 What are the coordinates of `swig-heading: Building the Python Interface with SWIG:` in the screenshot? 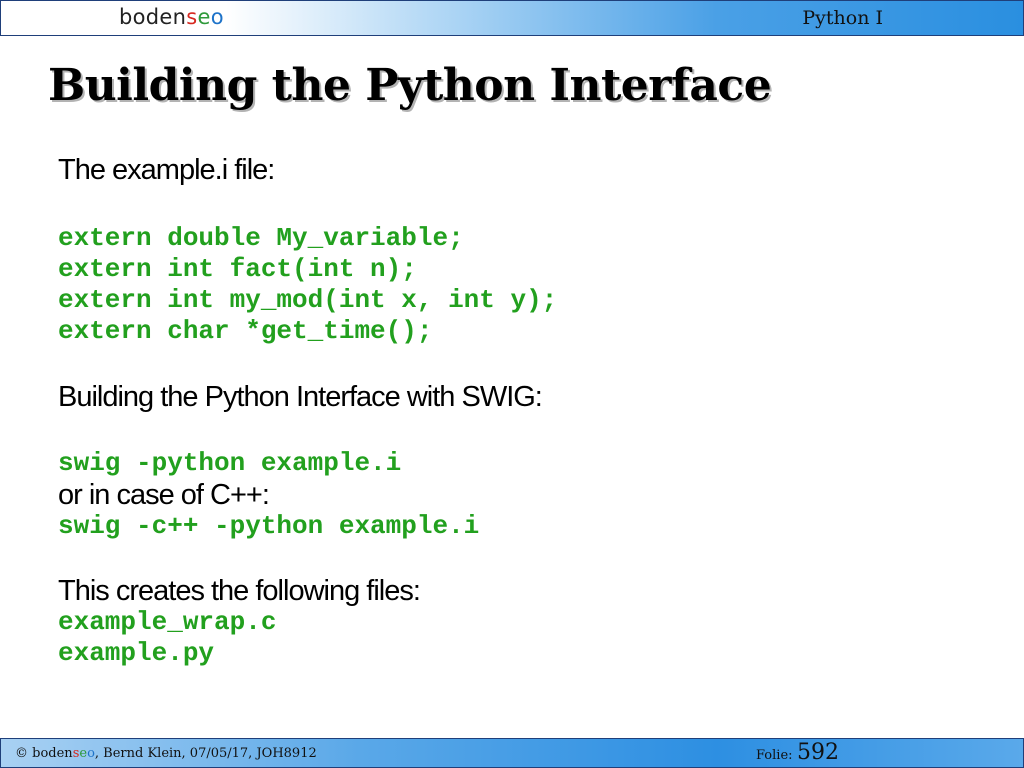 It's located at (300, 397).